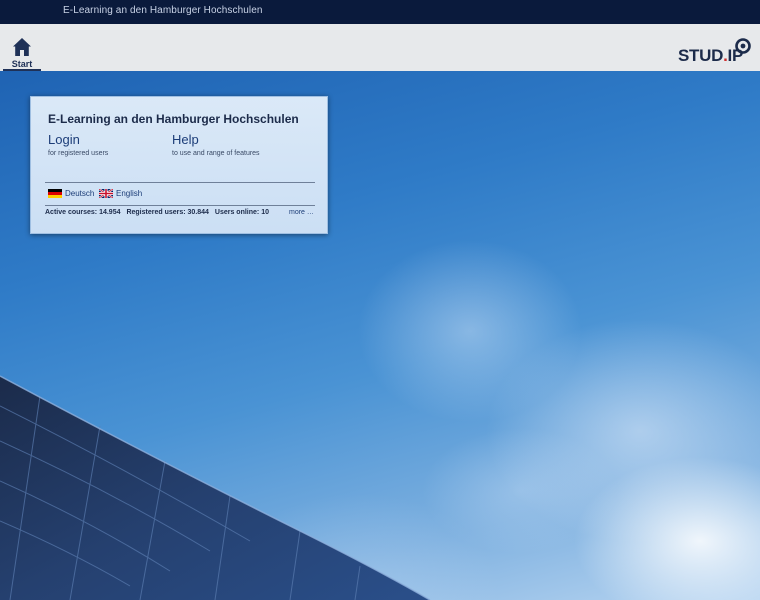  Describe the element at coordinates (129, 193) in the screenshot. I see `language-english-label: English` at that location.